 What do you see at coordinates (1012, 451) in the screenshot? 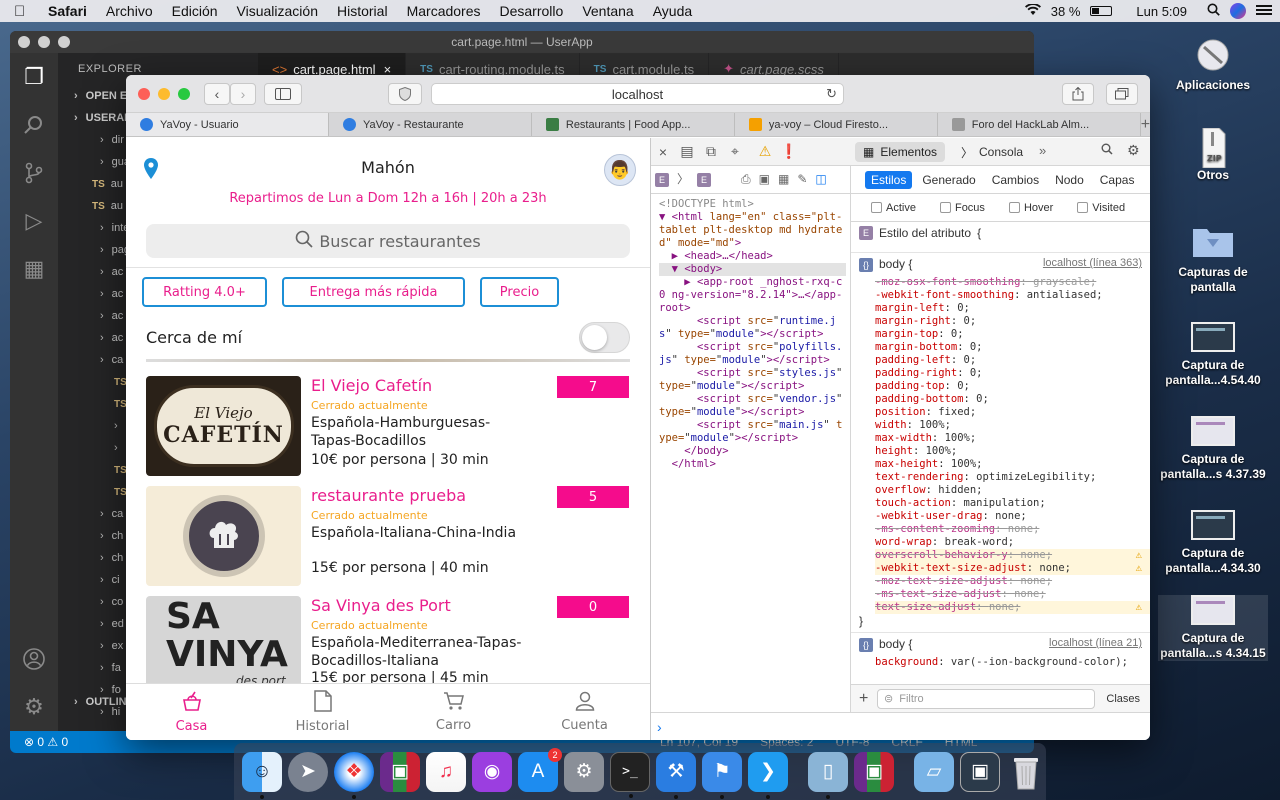
I see `css-property: height: 100%;` at bounding box center [1012, 451].